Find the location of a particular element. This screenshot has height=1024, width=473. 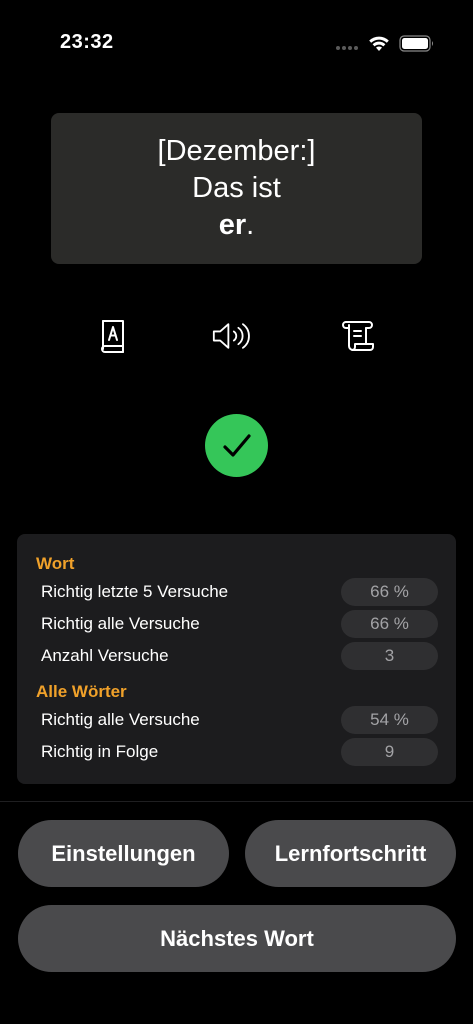

notes-button is located at coordinates (357, 336).